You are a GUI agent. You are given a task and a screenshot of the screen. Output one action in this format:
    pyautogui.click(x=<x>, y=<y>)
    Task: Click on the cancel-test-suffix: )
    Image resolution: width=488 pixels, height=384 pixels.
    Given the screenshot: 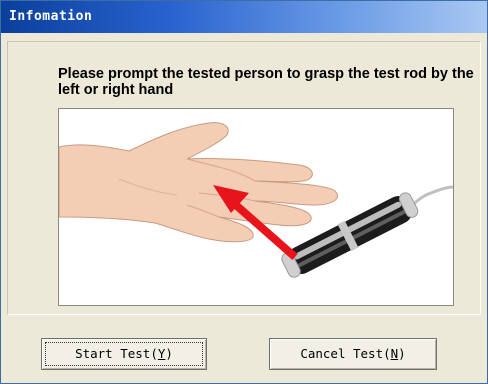 What is the action you would take?
    pyautogui.click(x=402, y=353)
    